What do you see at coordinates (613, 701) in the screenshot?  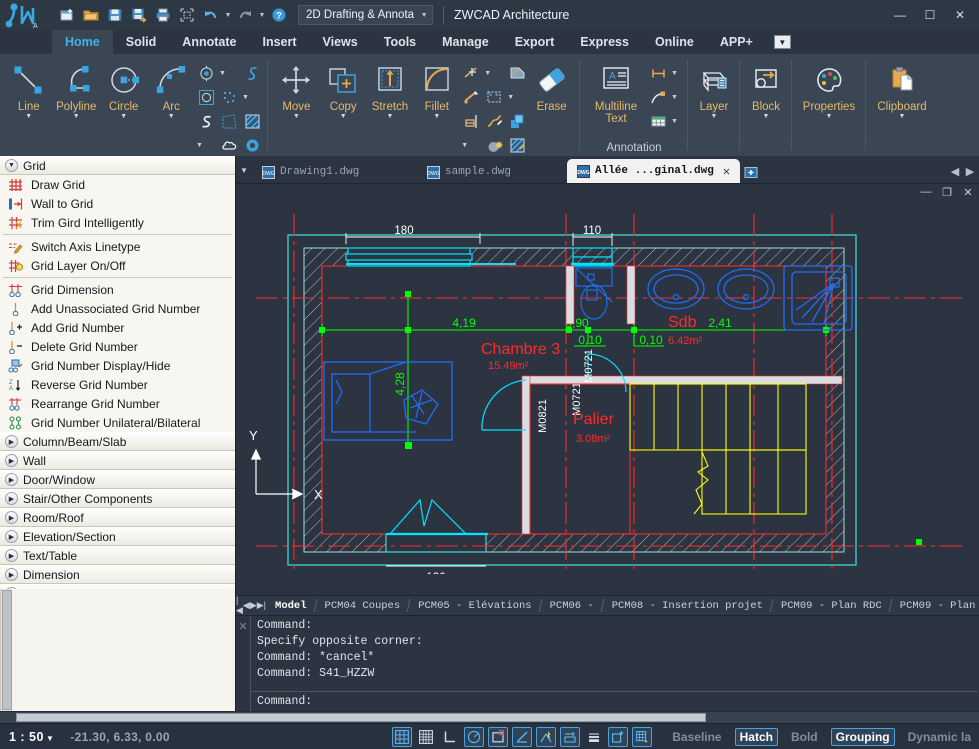 I see `command-input-line: Command:` at bounding box center [613, 701].